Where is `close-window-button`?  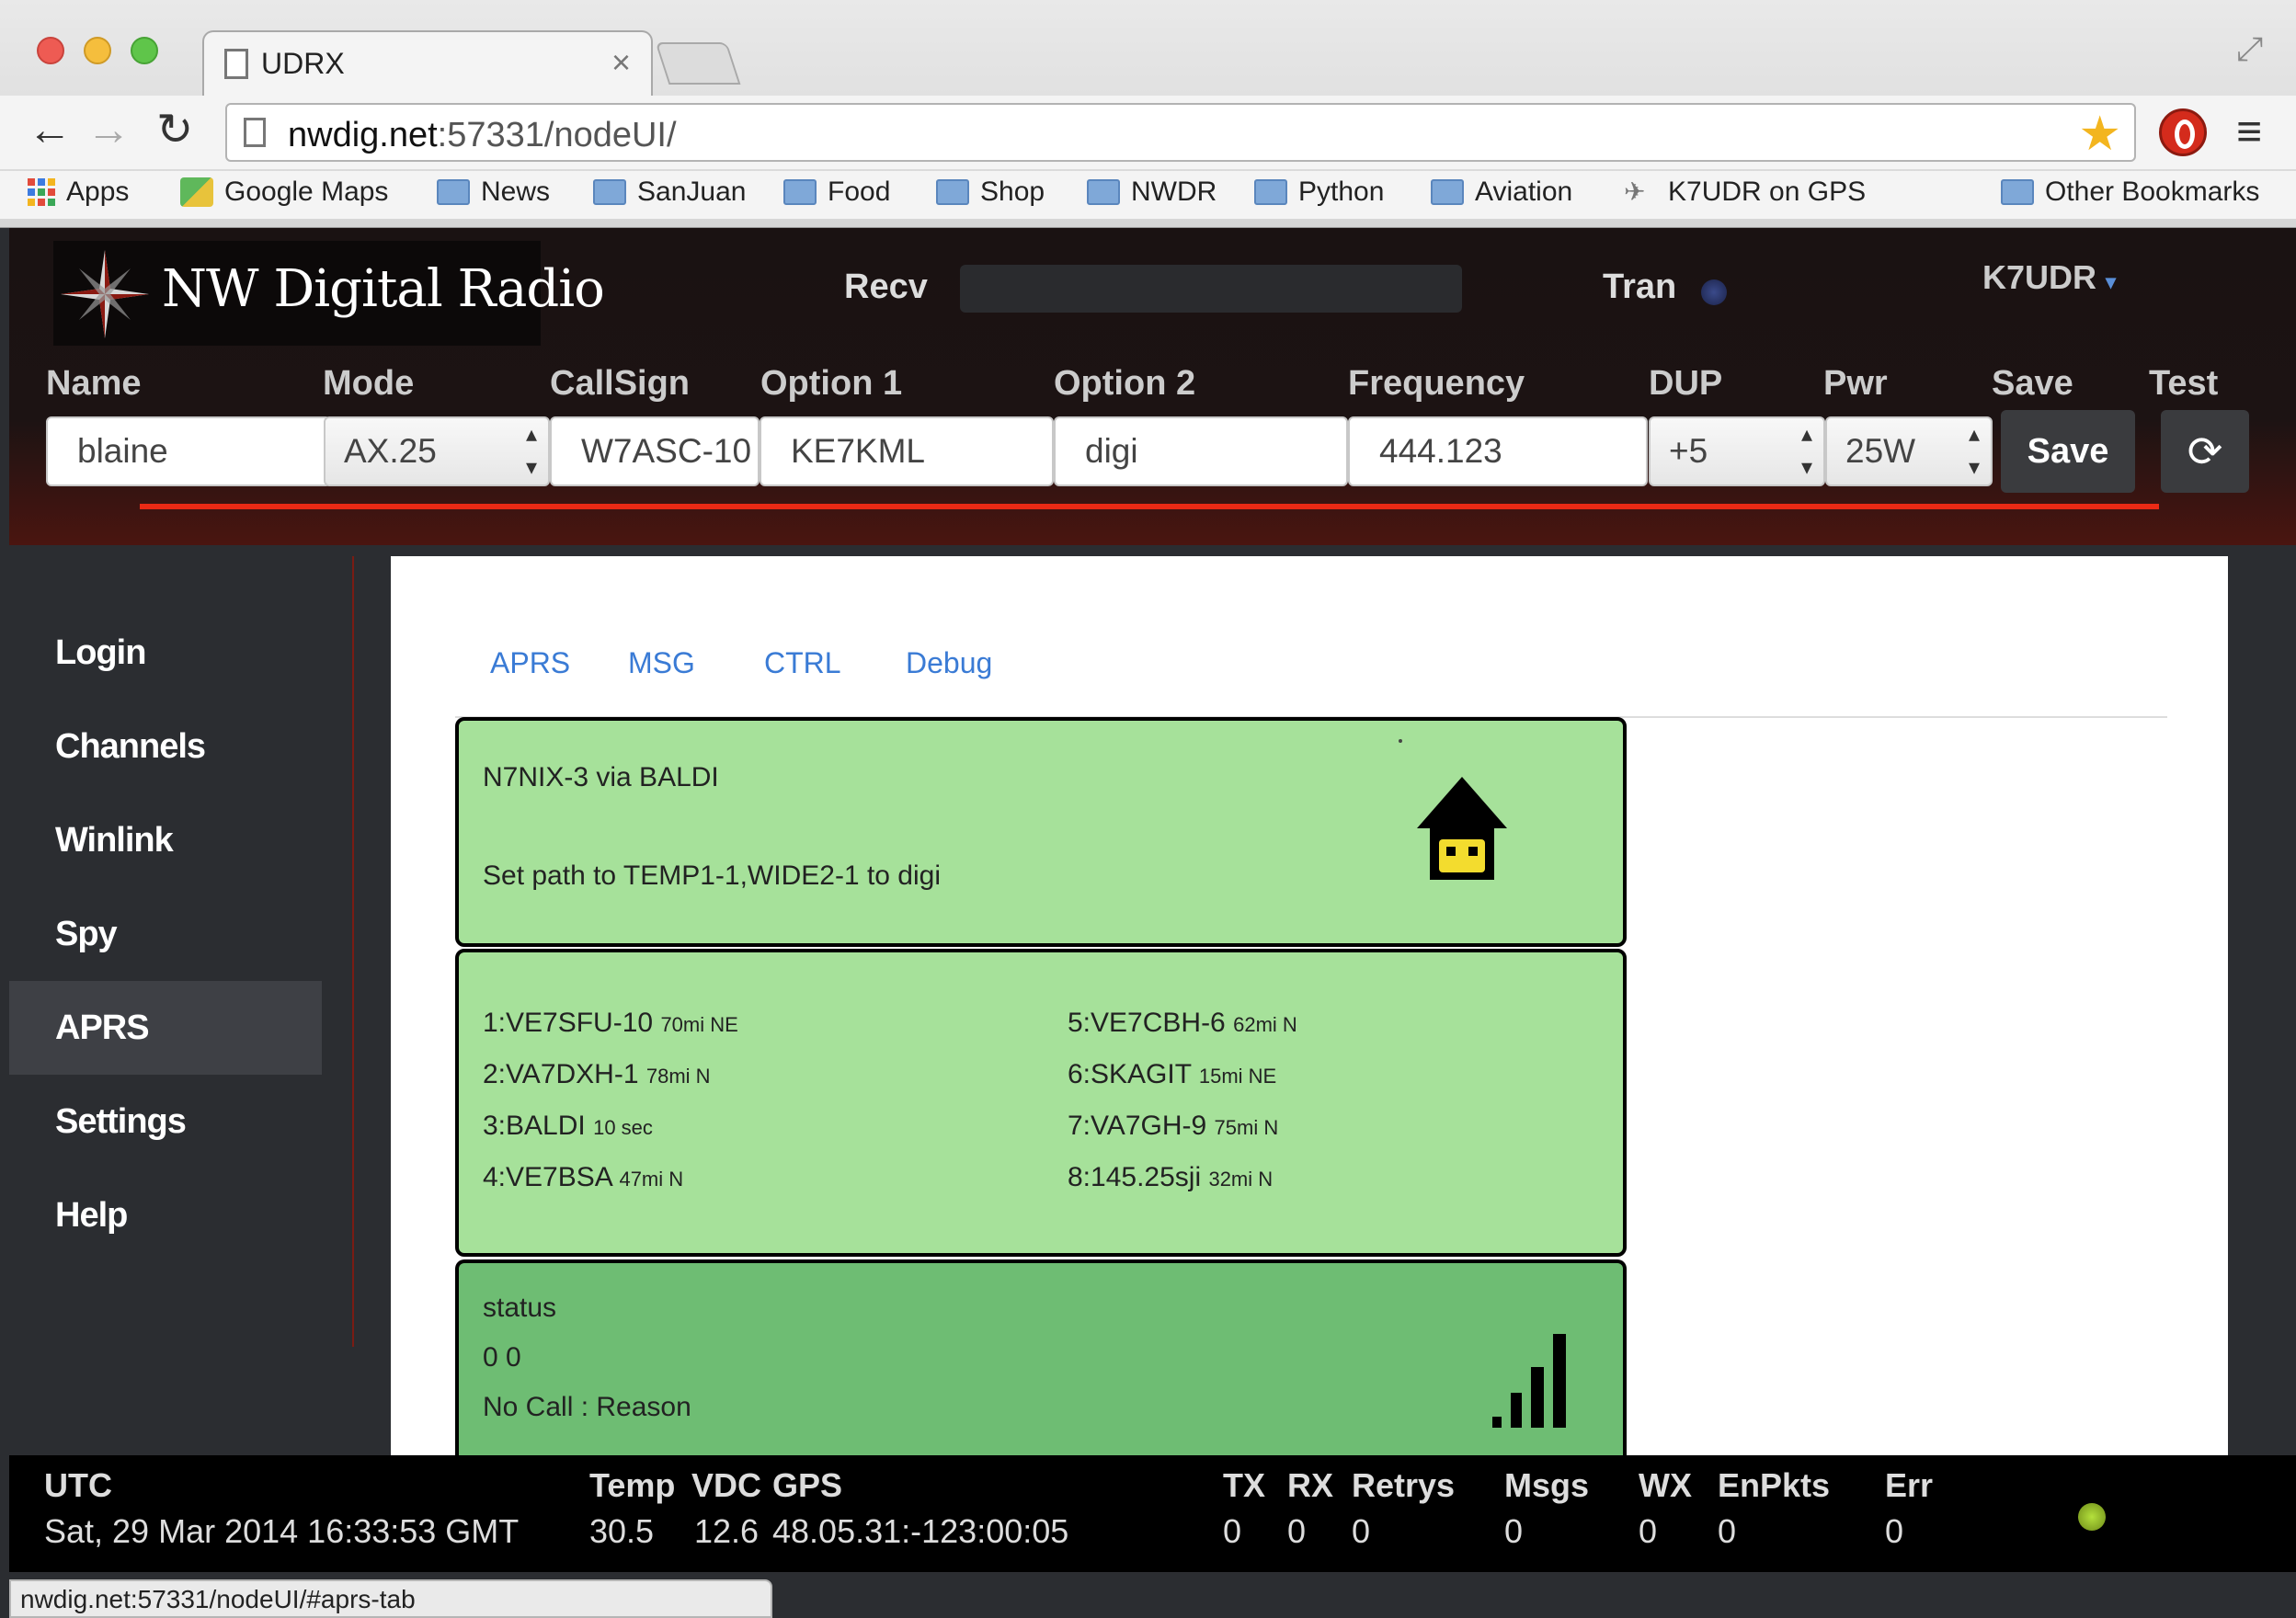 close-window-button is located at coordinates (50, 50).